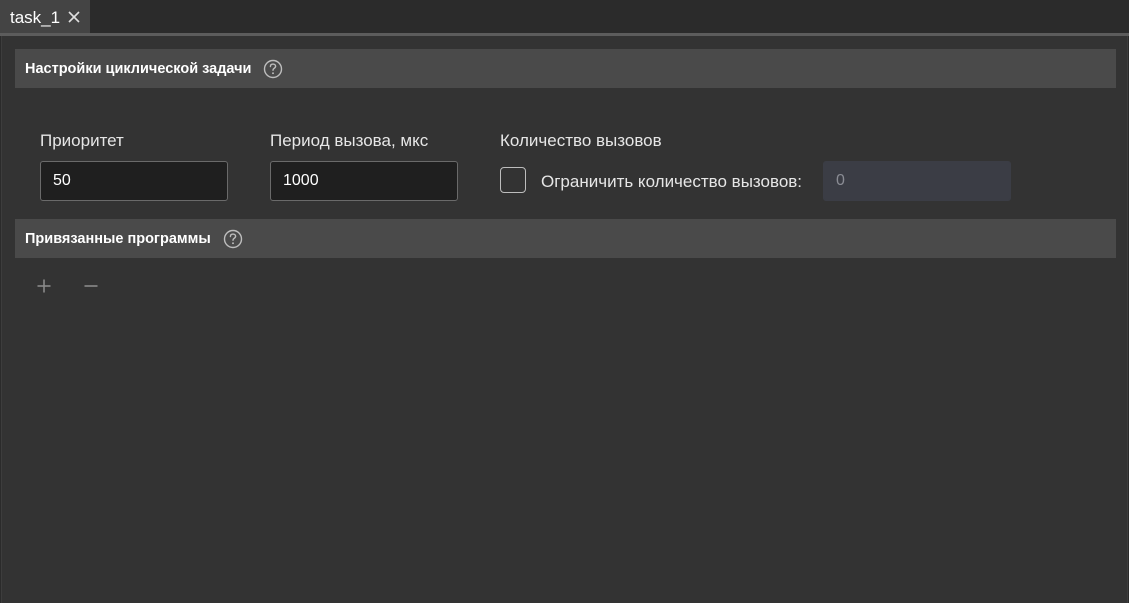 This screenshot has height=603, width=1129. Describe the element at coordinates (581, 140) in the screenshot. I see `call-count-label: Количество вызовов` at that location.